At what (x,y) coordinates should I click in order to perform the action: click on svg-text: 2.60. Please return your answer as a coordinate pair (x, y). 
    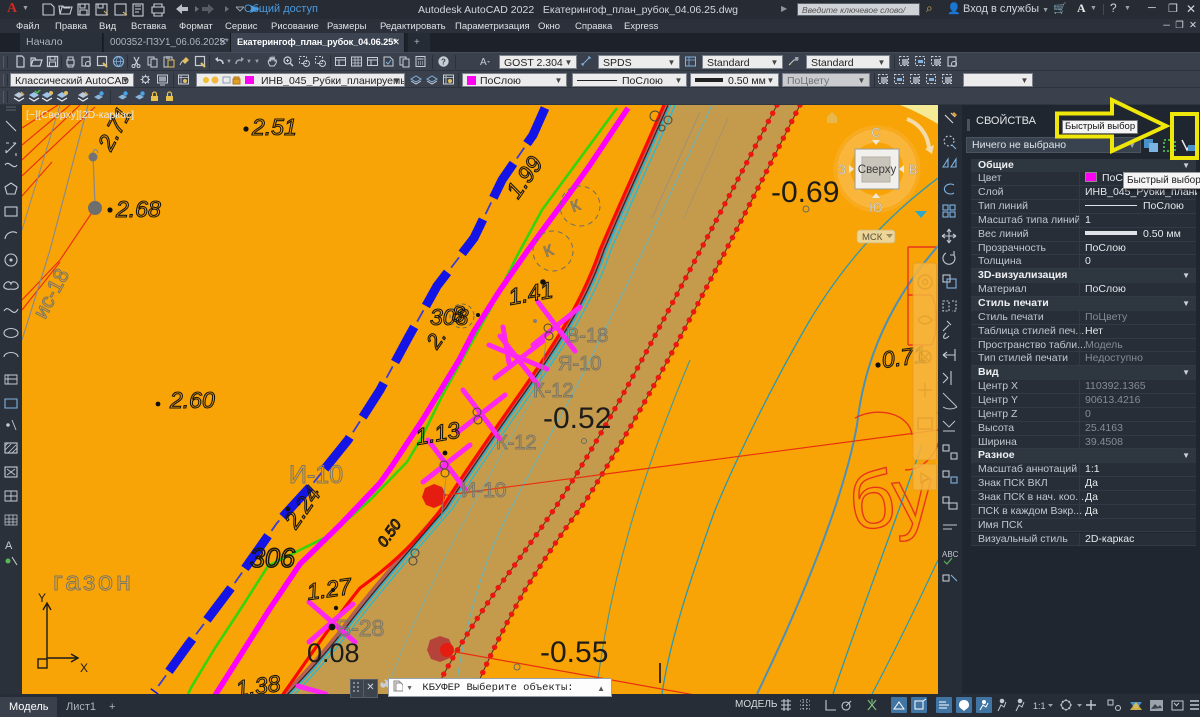
    Looking at the image, I should click on (192, 400).